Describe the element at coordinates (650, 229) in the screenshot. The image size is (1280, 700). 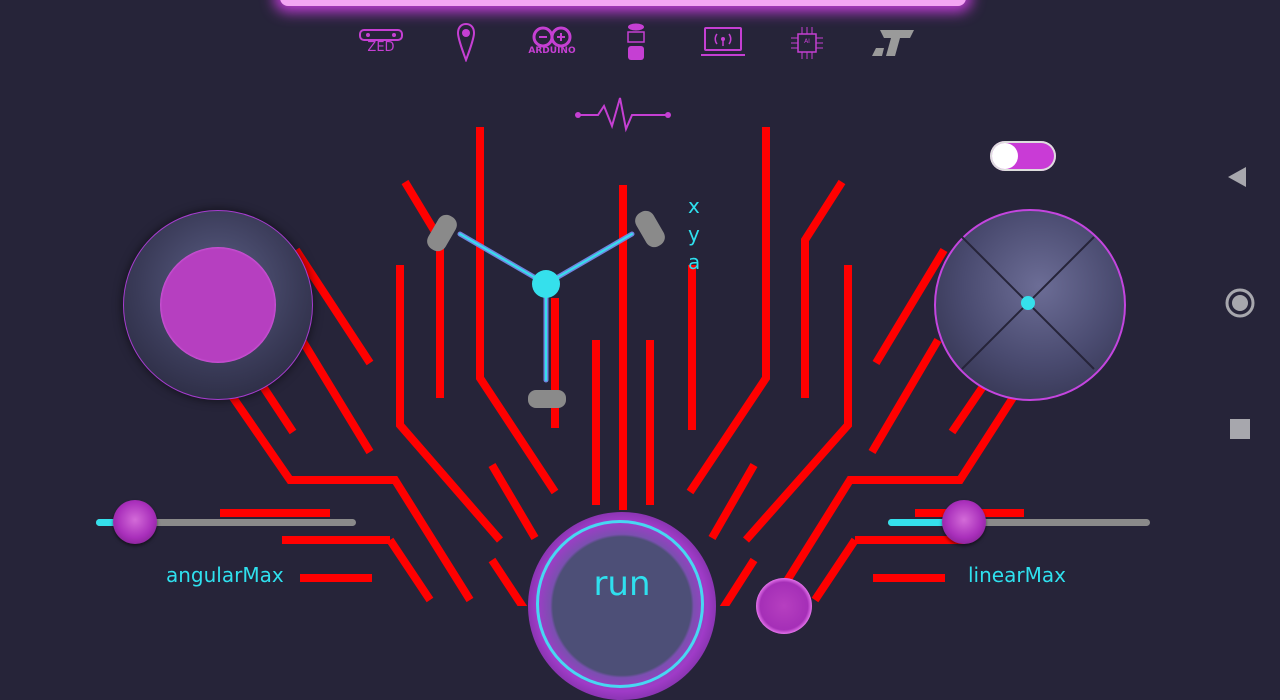
I see `wheel-right` at that location.